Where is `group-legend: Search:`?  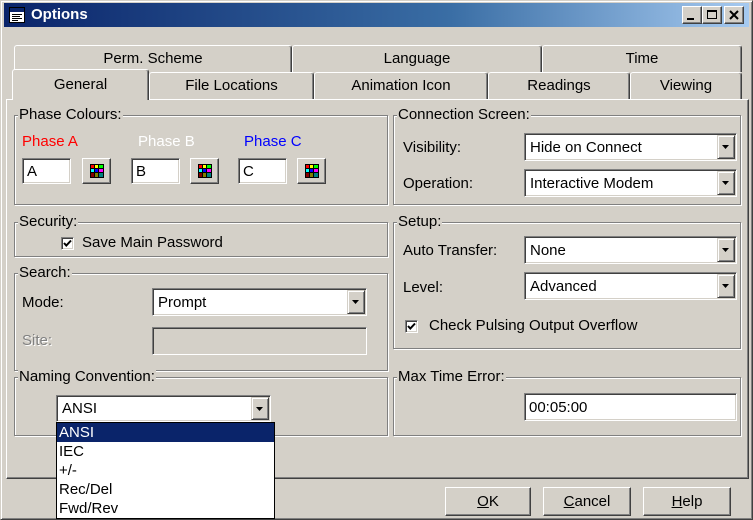 group-legend: Search: is located at coordinates (45, 272).